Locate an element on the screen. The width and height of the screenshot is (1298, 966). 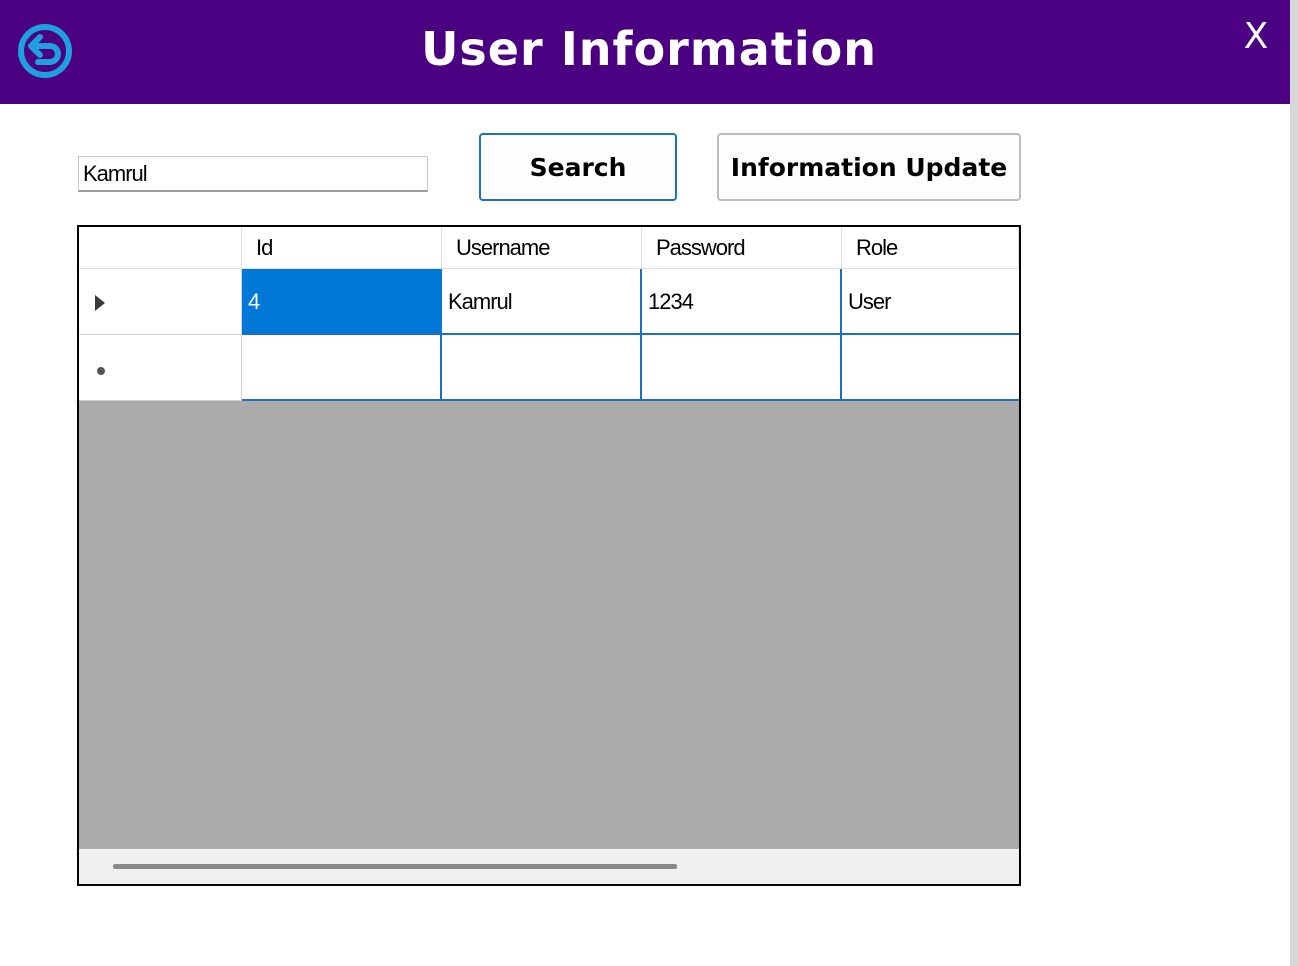
table-cell-role: User is located at coordinates (930, 302).